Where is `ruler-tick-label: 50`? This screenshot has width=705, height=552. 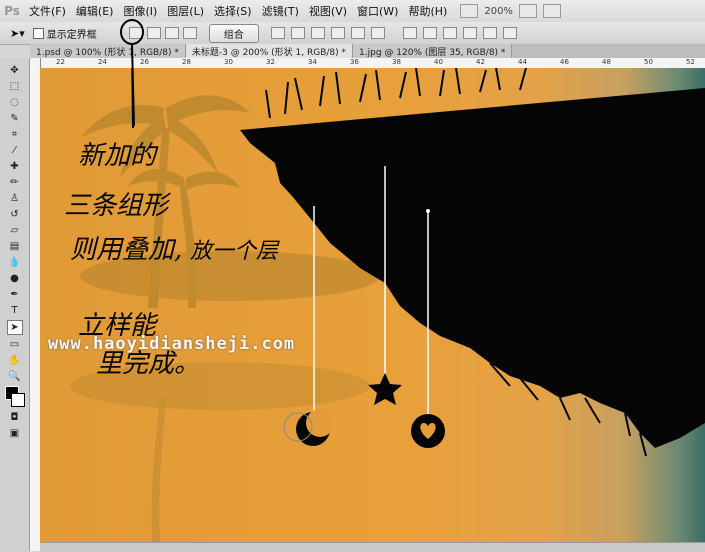 ruler-tick-label: 50 is located at coordinates (648, 62).